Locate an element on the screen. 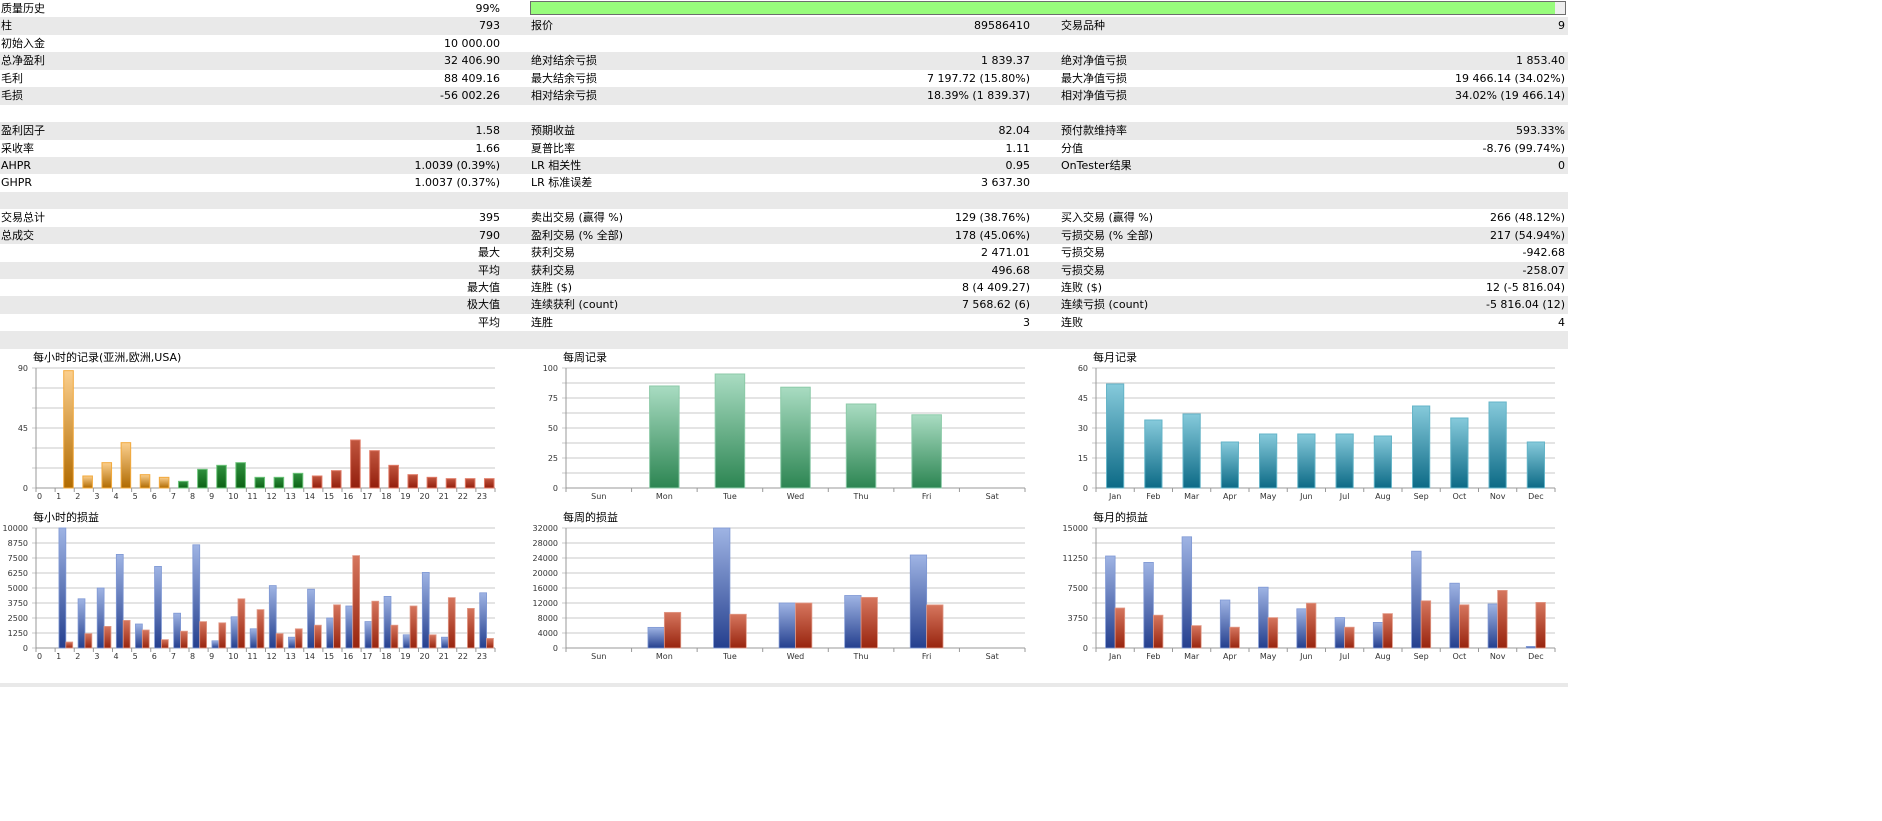 The height and width of the screenshot is (821, 1882). quality-label: 质量历史 is located at coordinates (23, 8).